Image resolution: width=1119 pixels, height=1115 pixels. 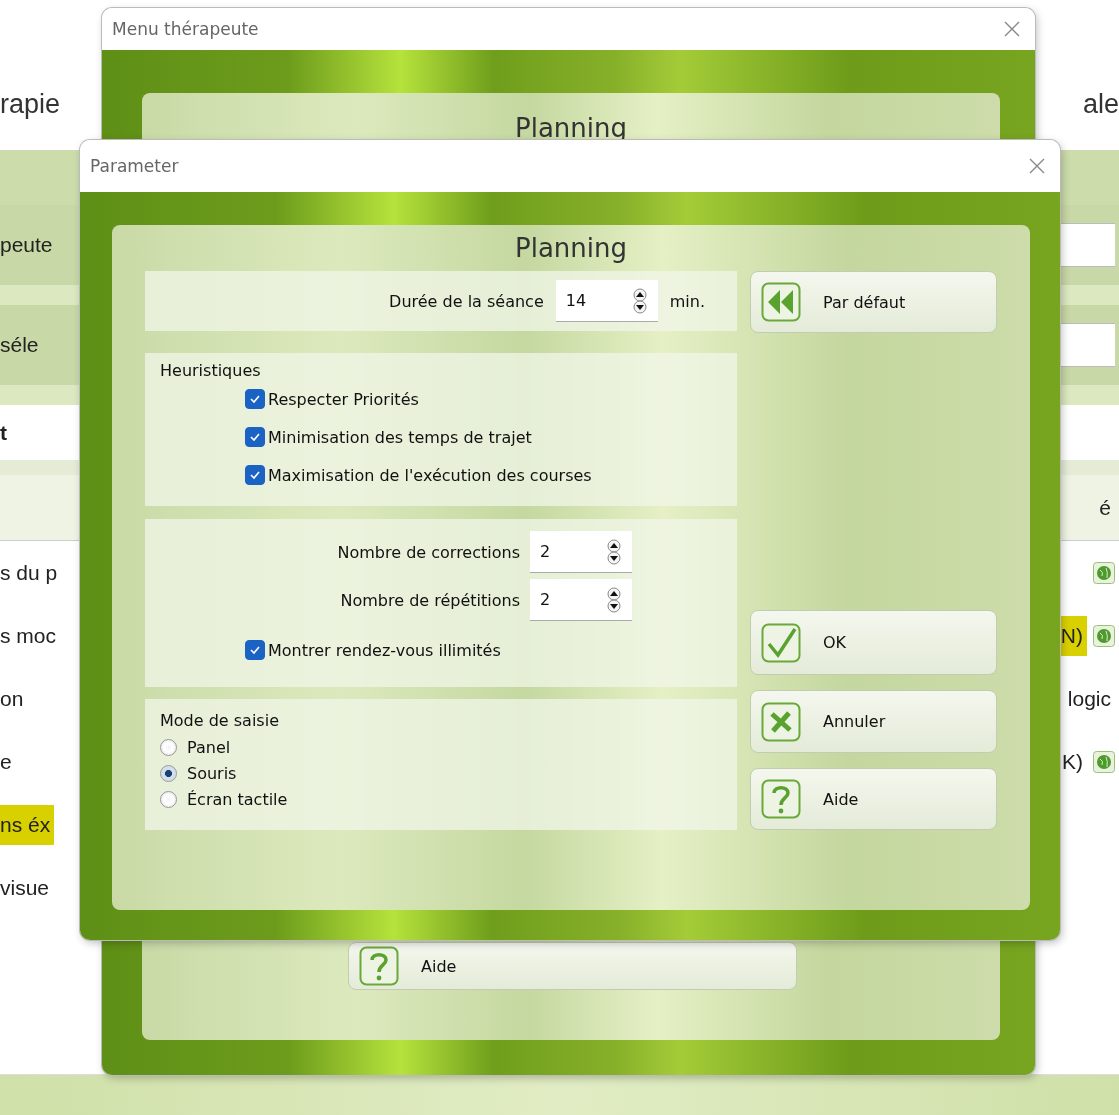 I want to click on section-title: Heuristiques, so click(x=211, y=370).